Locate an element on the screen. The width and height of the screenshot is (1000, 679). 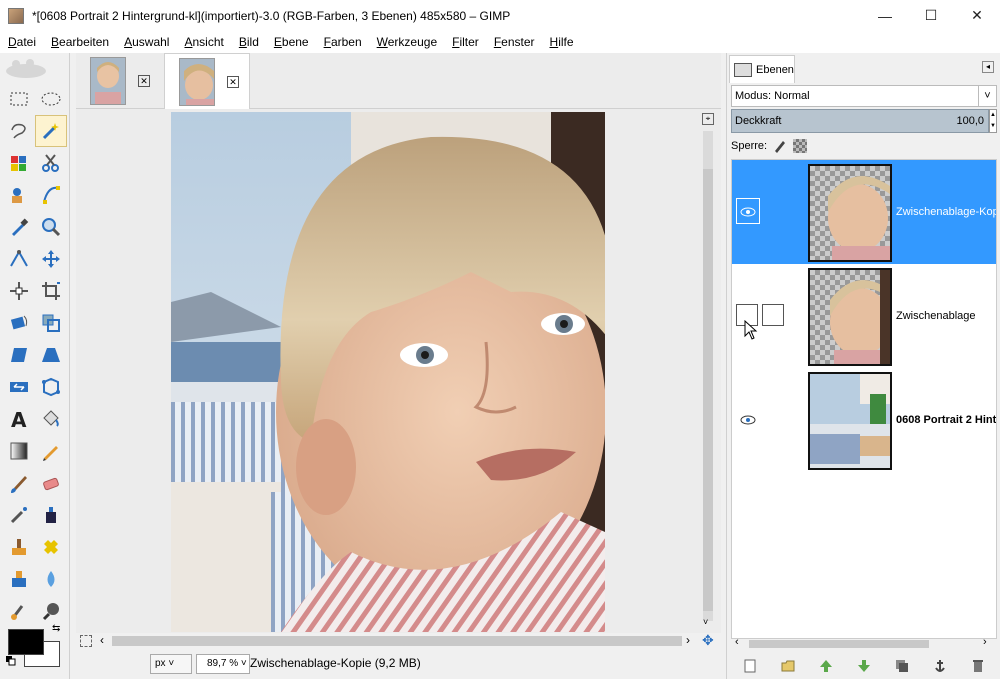
crop-icon is located at coordinates (51, 291).